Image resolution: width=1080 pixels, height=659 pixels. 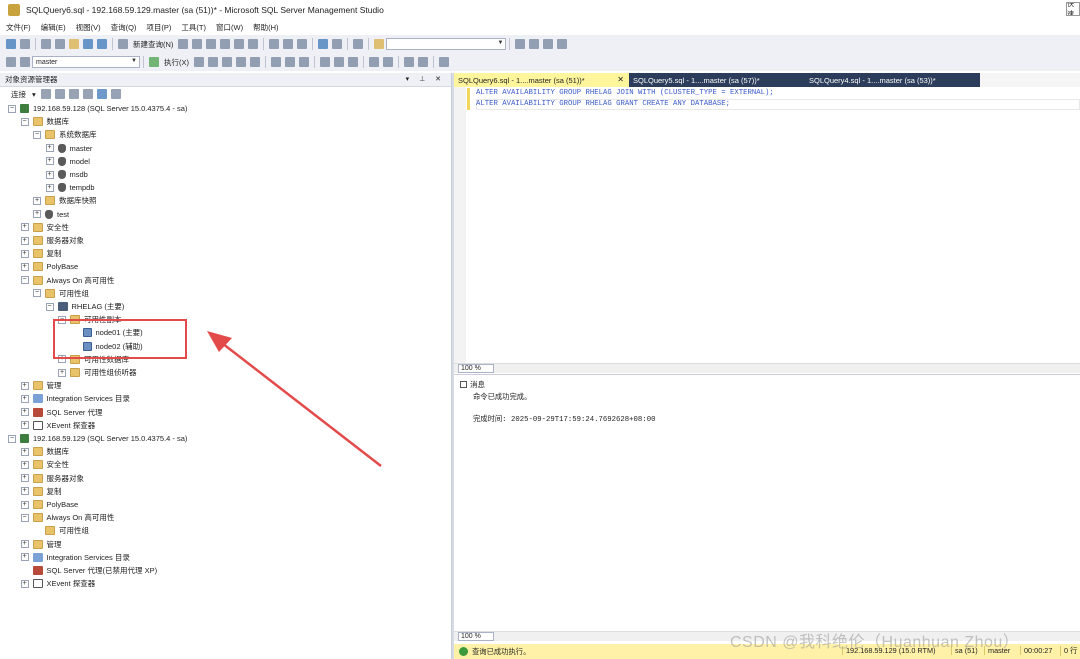 What do you see at coordinates (67, 161) in the screenshot?
I see `tree-node-model: + model` at bounding box center [67, 161].